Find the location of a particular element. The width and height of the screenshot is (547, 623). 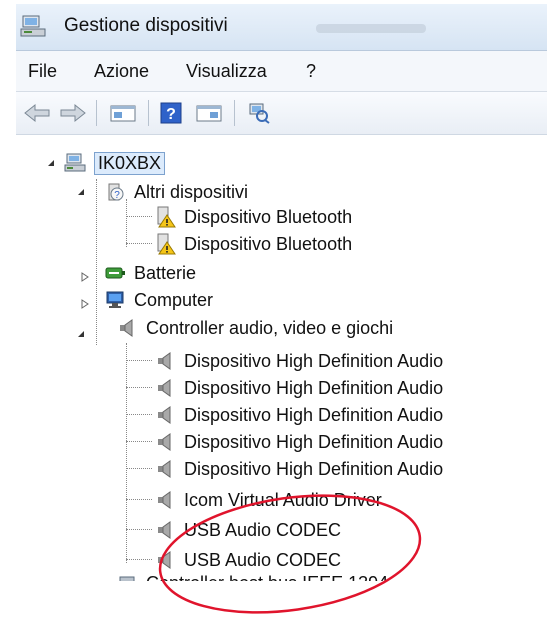

device-manager-icon is located at coordinates (33, 26).